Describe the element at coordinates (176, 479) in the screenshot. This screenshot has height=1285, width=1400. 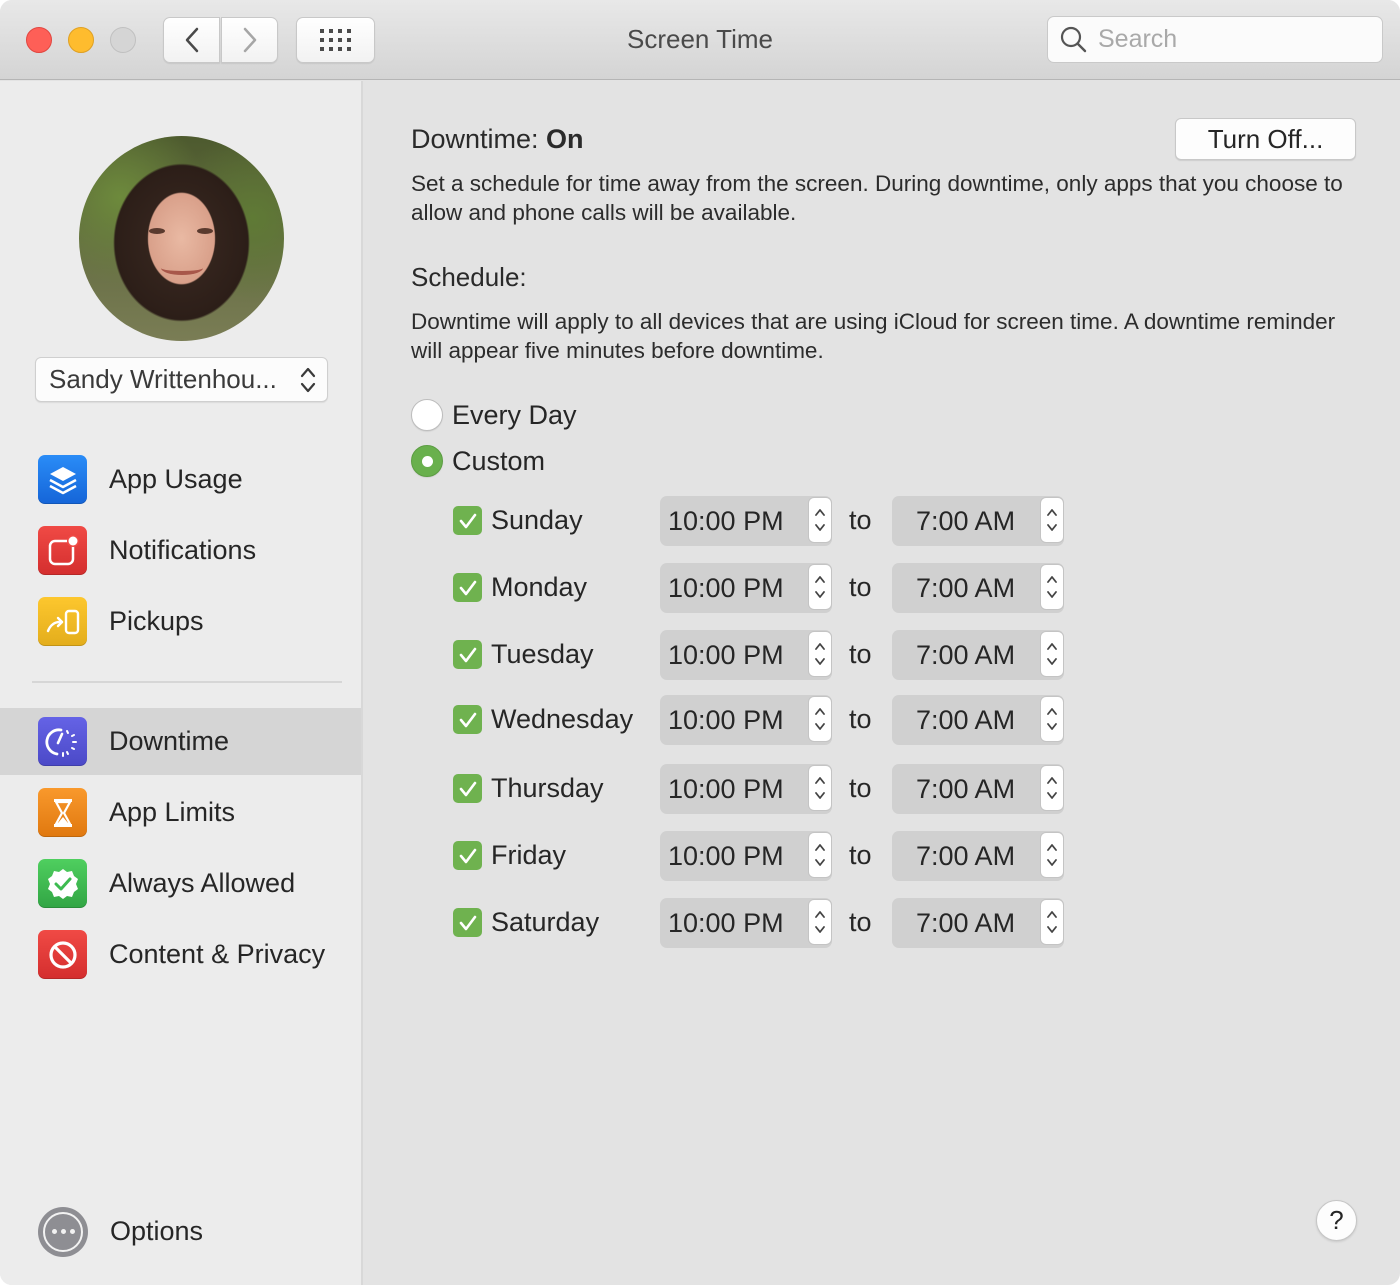
I see `sidebar-item-label: App Usage` at that location.